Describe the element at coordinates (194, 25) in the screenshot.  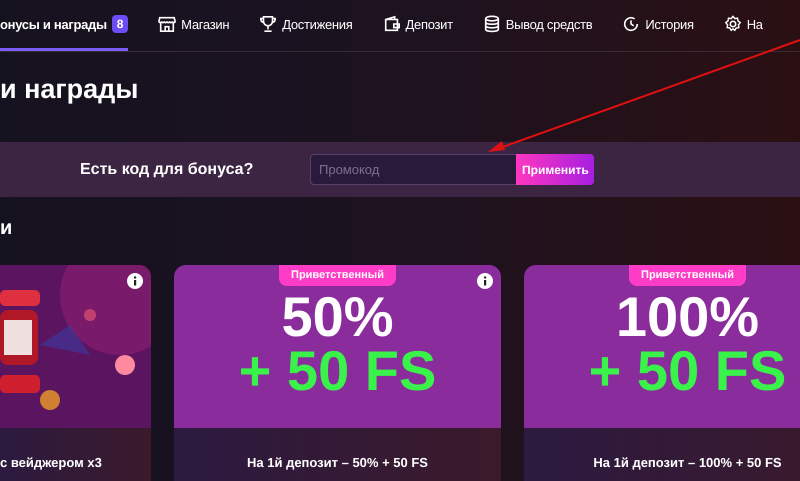
I see `nav-tab: Магазин` at that location.